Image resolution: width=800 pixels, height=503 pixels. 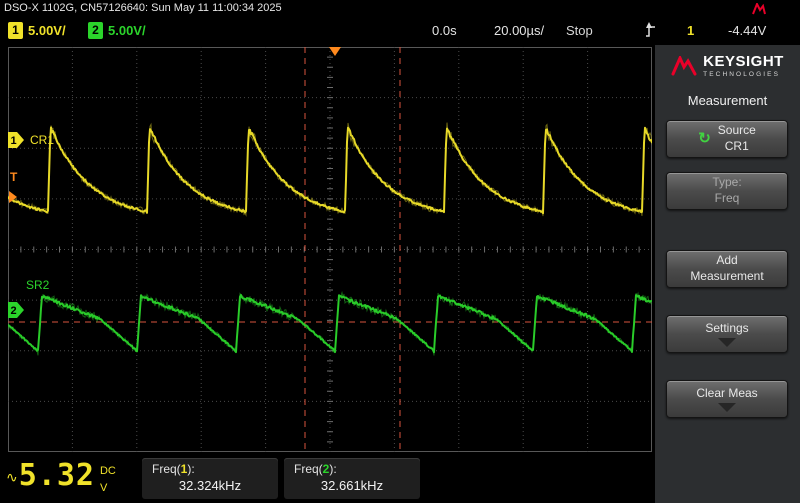 I want to click on keysight-mini-logo-icon, so click(x=759, y=9).